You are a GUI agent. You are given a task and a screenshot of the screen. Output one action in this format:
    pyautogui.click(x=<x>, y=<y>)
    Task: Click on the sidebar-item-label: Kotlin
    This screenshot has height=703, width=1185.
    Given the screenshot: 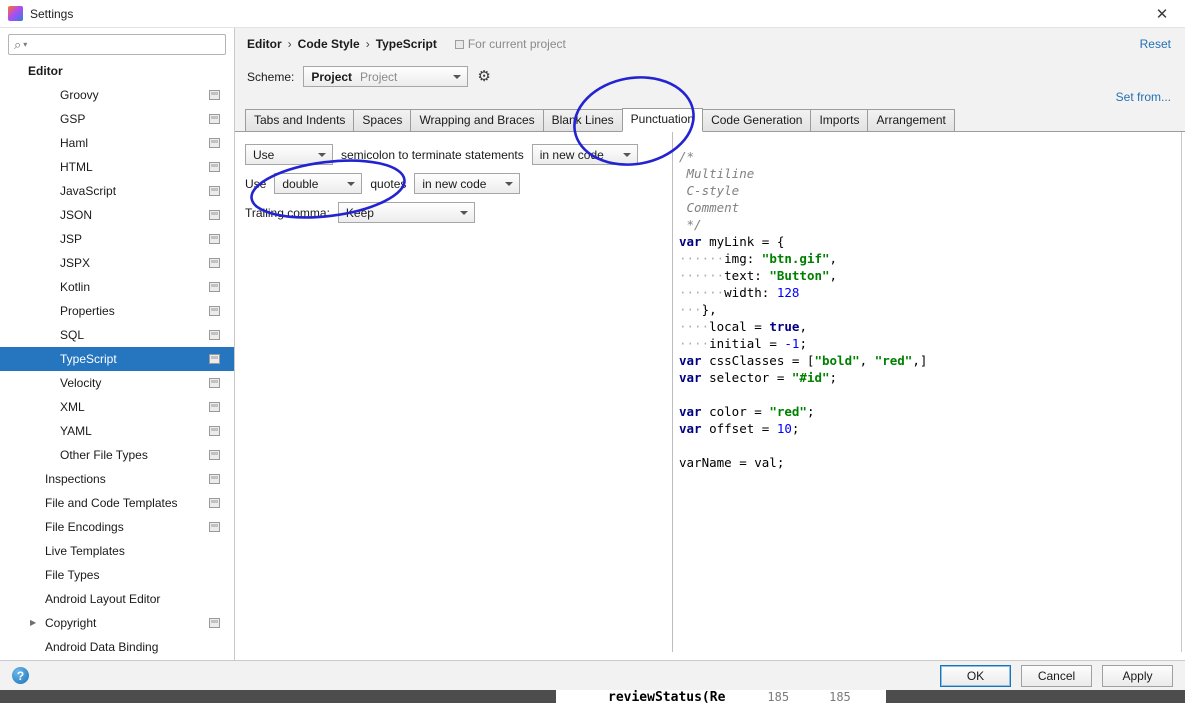 What is the action you would take?
    pyautogui.click(x=75, y=287)
    